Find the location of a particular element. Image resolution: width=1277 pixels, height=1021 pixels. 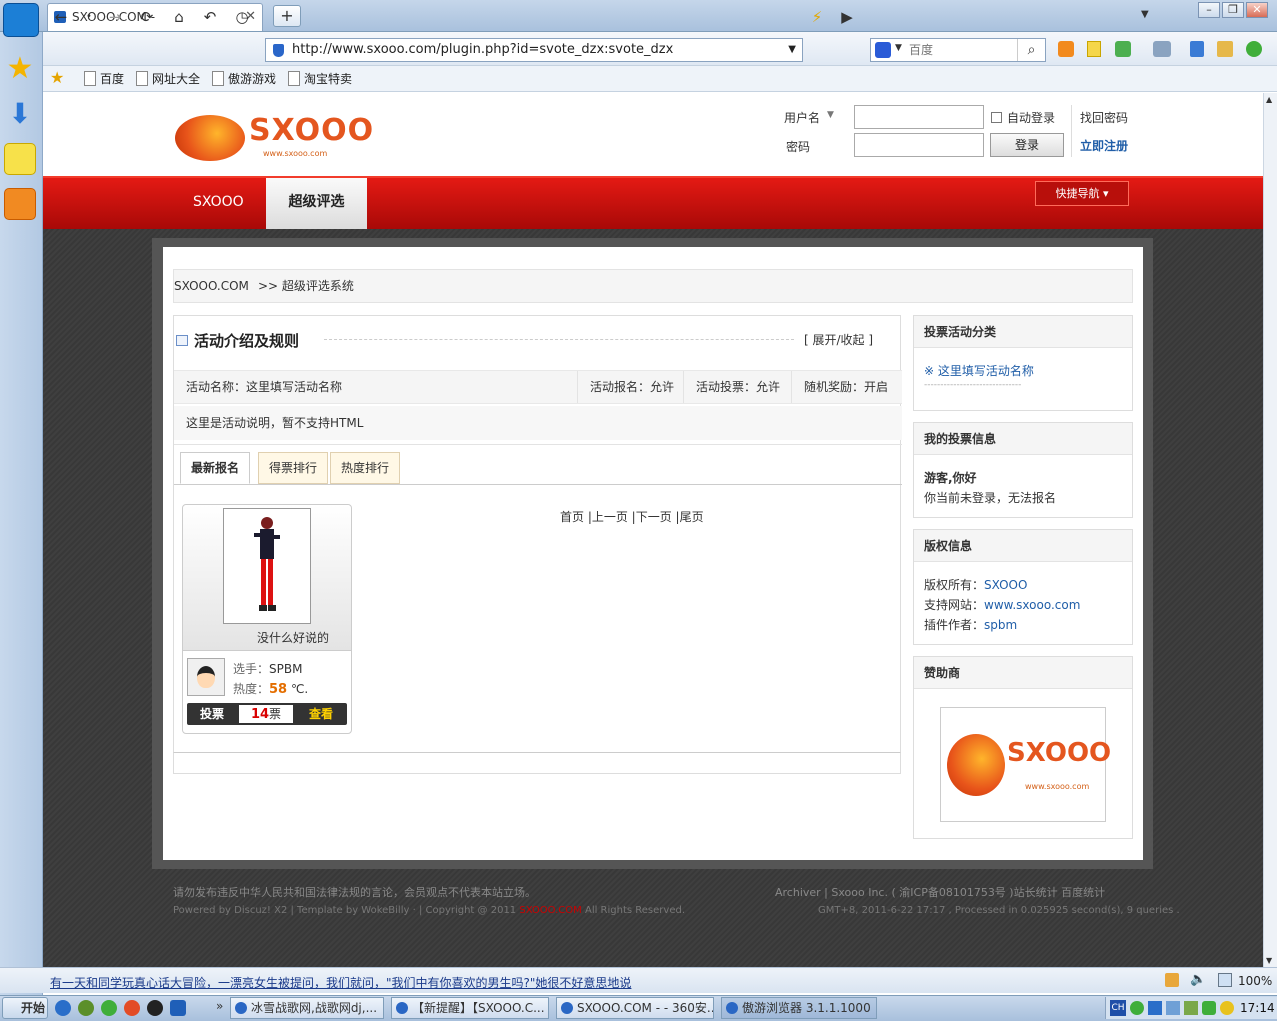

scroll-down-icon: ▼ is located at coordinates (1269, 960).